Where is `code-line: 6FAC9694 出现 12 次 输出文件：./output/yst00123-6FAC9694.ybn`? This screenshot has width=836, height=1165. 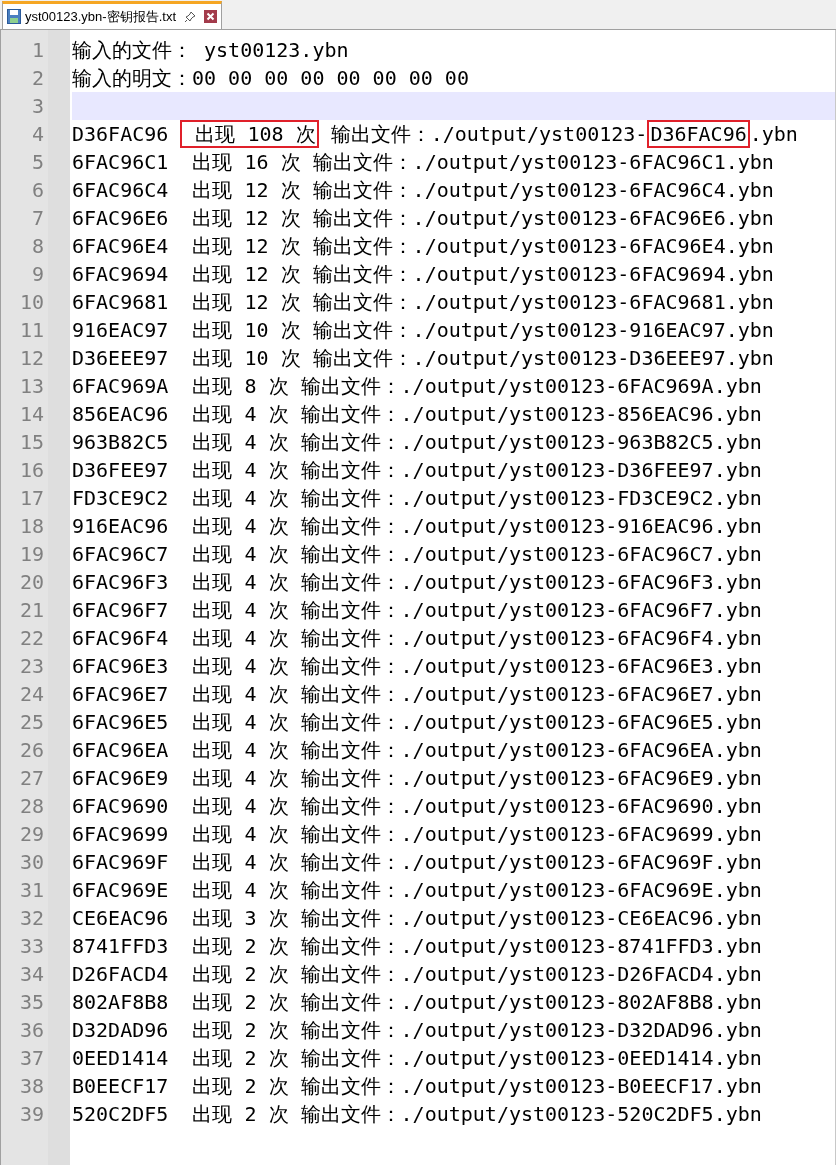 code-line: 6FAC9694 出现 12 次 输出文件：./output/yst00123-6FAC9694.ybn is located at coordinates (423, 274).